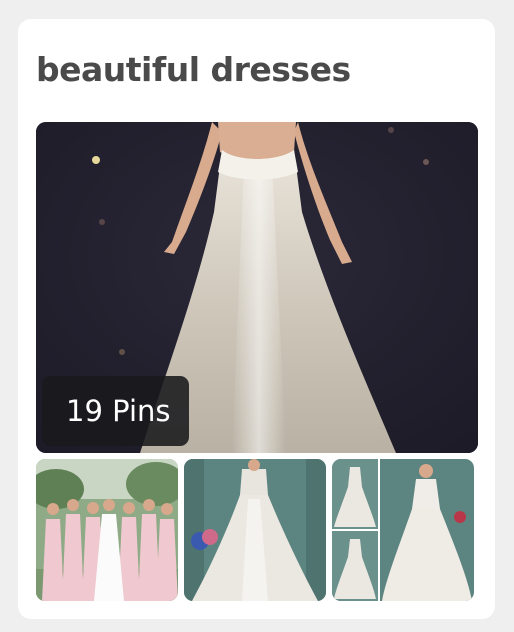 Image resolution: width=514 pixels, height=632 pixels. What do you see at coordinates (115, 411) in the screenshot?
I see `pin-count-badge: 19 Pins` at bounding box center [115, 411].